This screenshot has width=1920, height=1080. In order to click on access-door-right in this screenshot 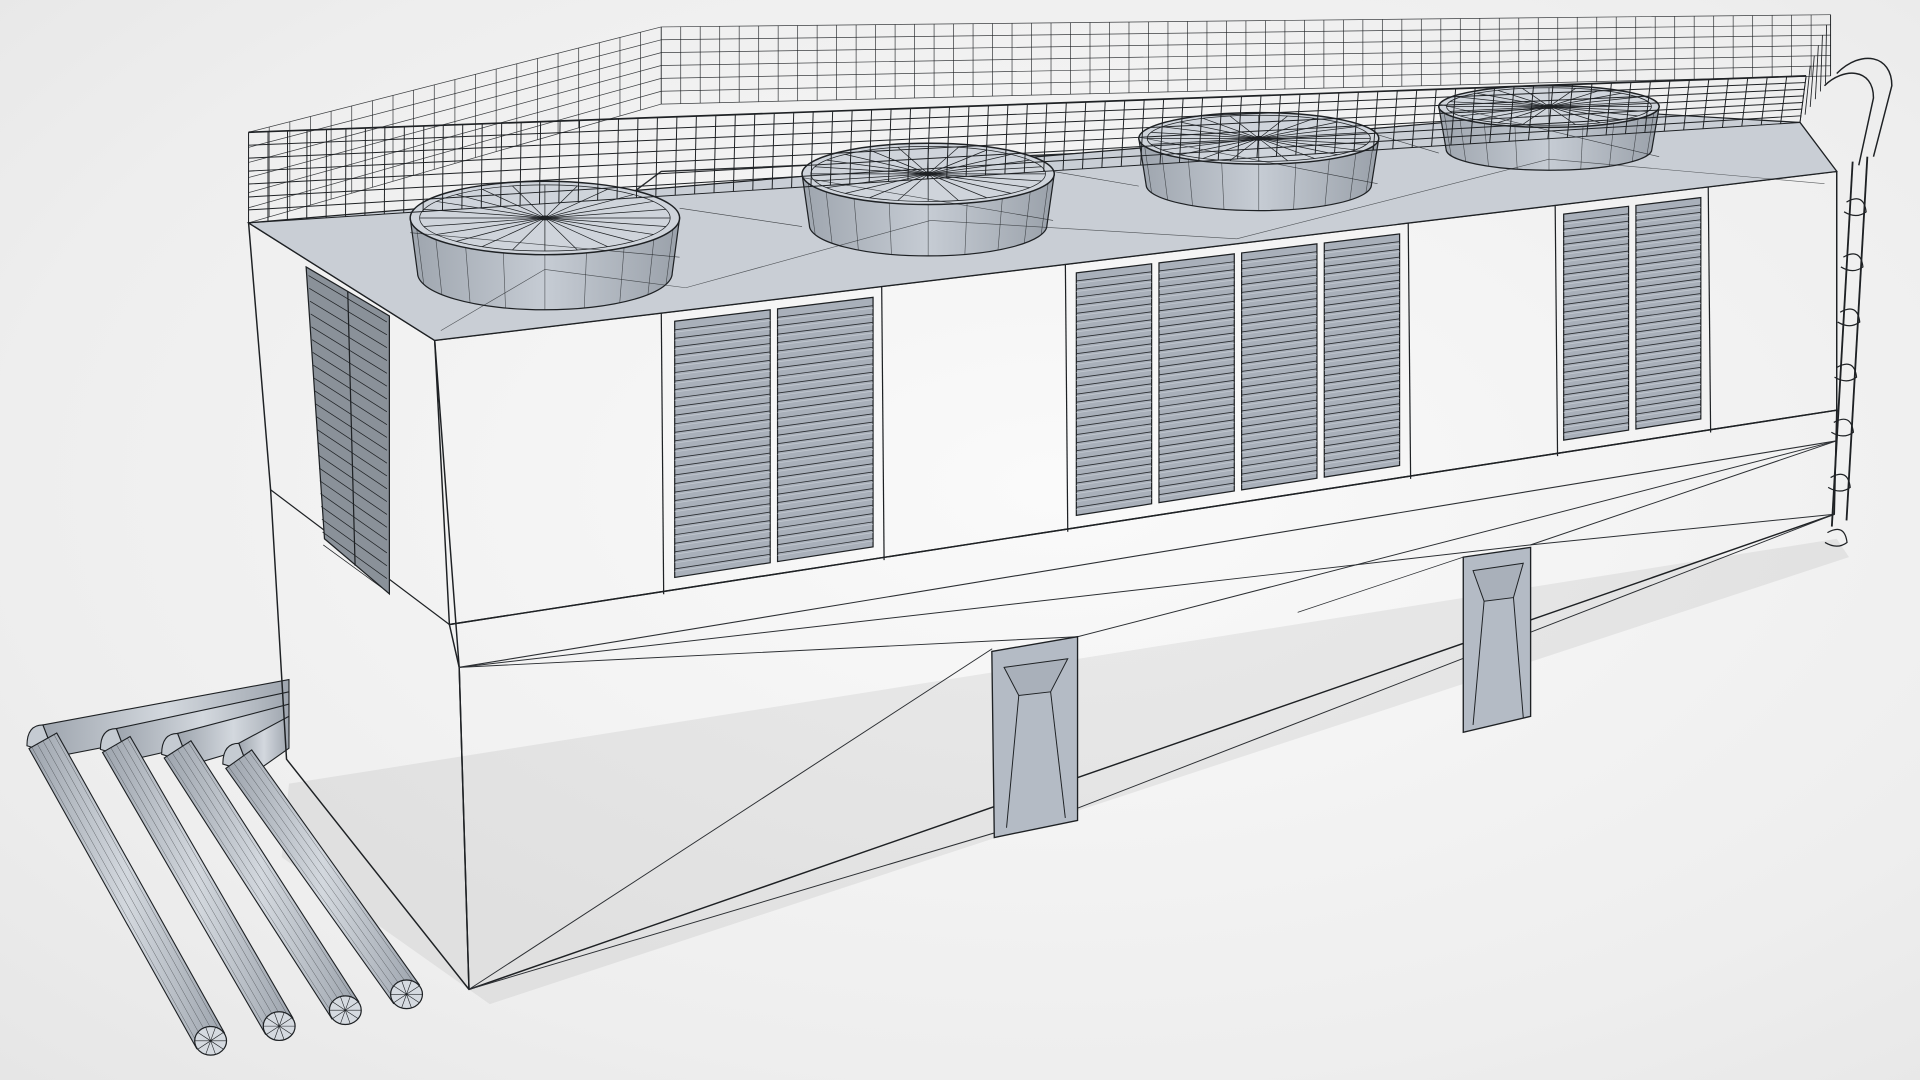, I will do `click(1497, 640)`.